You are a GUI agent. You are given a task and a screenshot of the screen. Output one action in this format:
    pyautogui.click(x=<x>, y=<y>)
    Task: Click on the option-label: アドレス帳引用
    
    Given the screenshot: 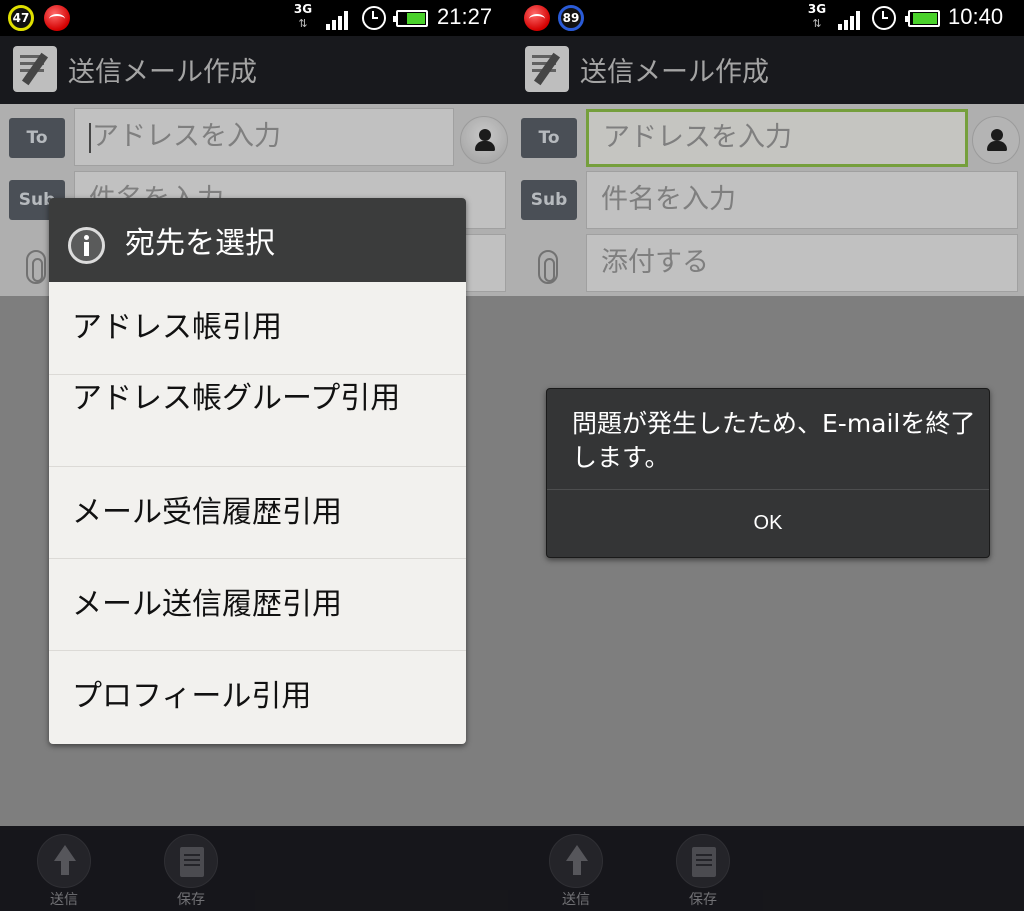 What is the action you would take?
    pyautogui.click(x=177, y=327)
    